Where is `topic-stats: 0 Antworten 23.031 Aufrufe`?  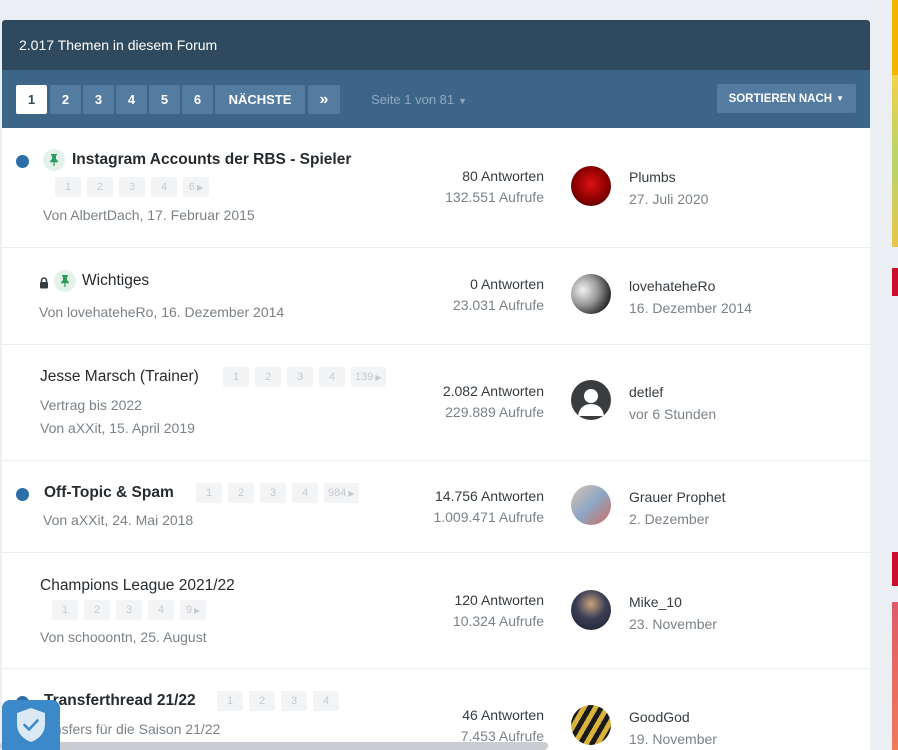
topic-stats: 0 Antworten 23.031 Aufrufe is located at coordinates (498, 294).